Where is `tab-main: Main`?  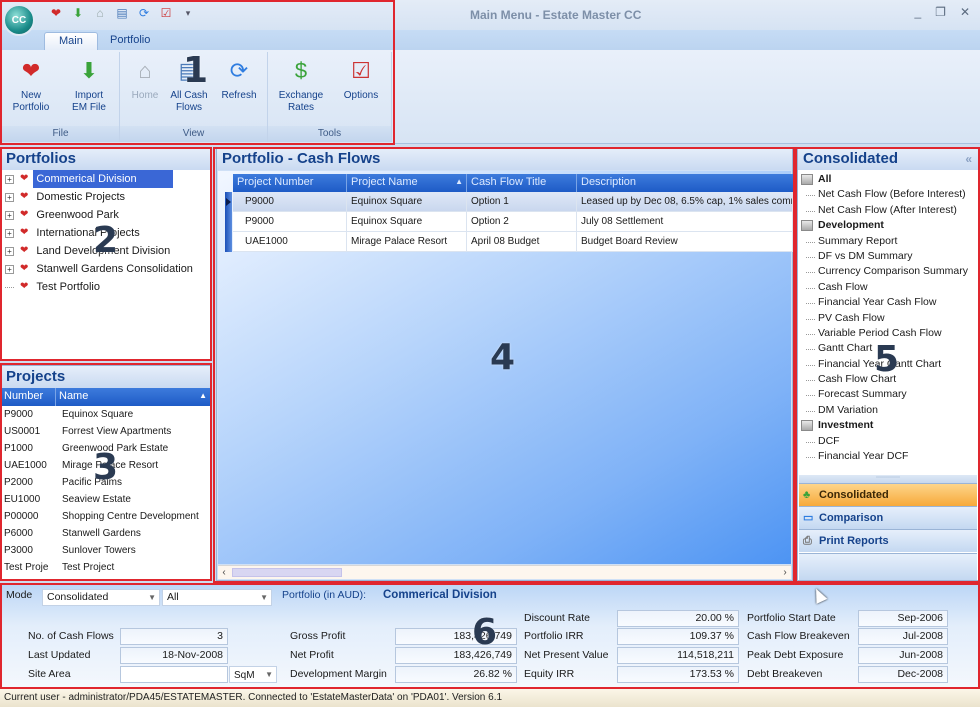 tab-main: Main is located at coordinates (71, 41).